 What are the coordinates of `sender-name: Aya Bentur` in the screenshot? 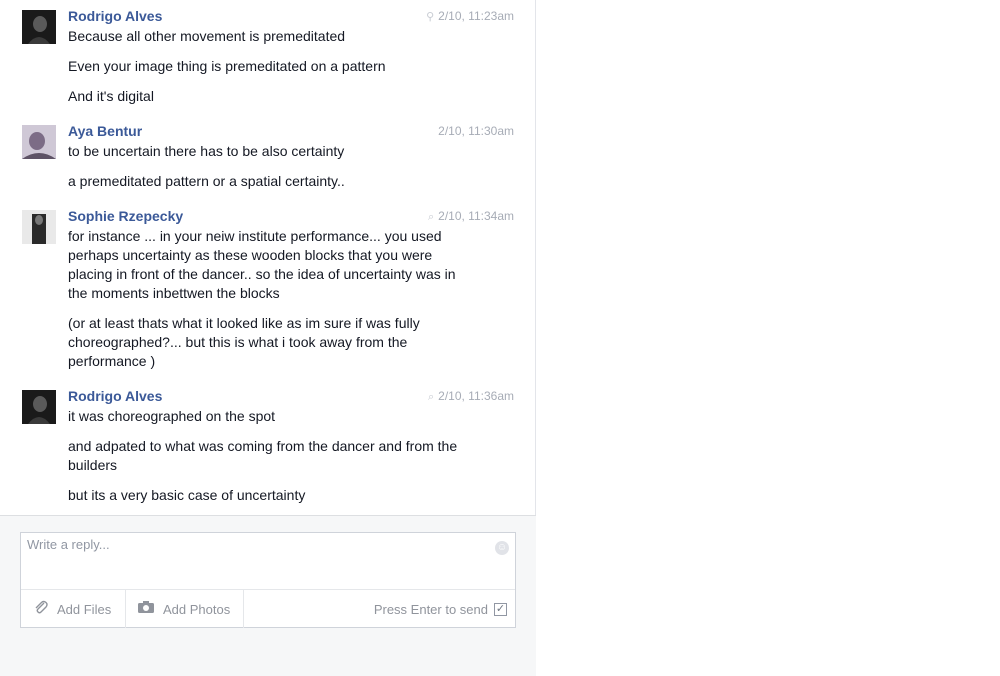 It's located at (105, 131).